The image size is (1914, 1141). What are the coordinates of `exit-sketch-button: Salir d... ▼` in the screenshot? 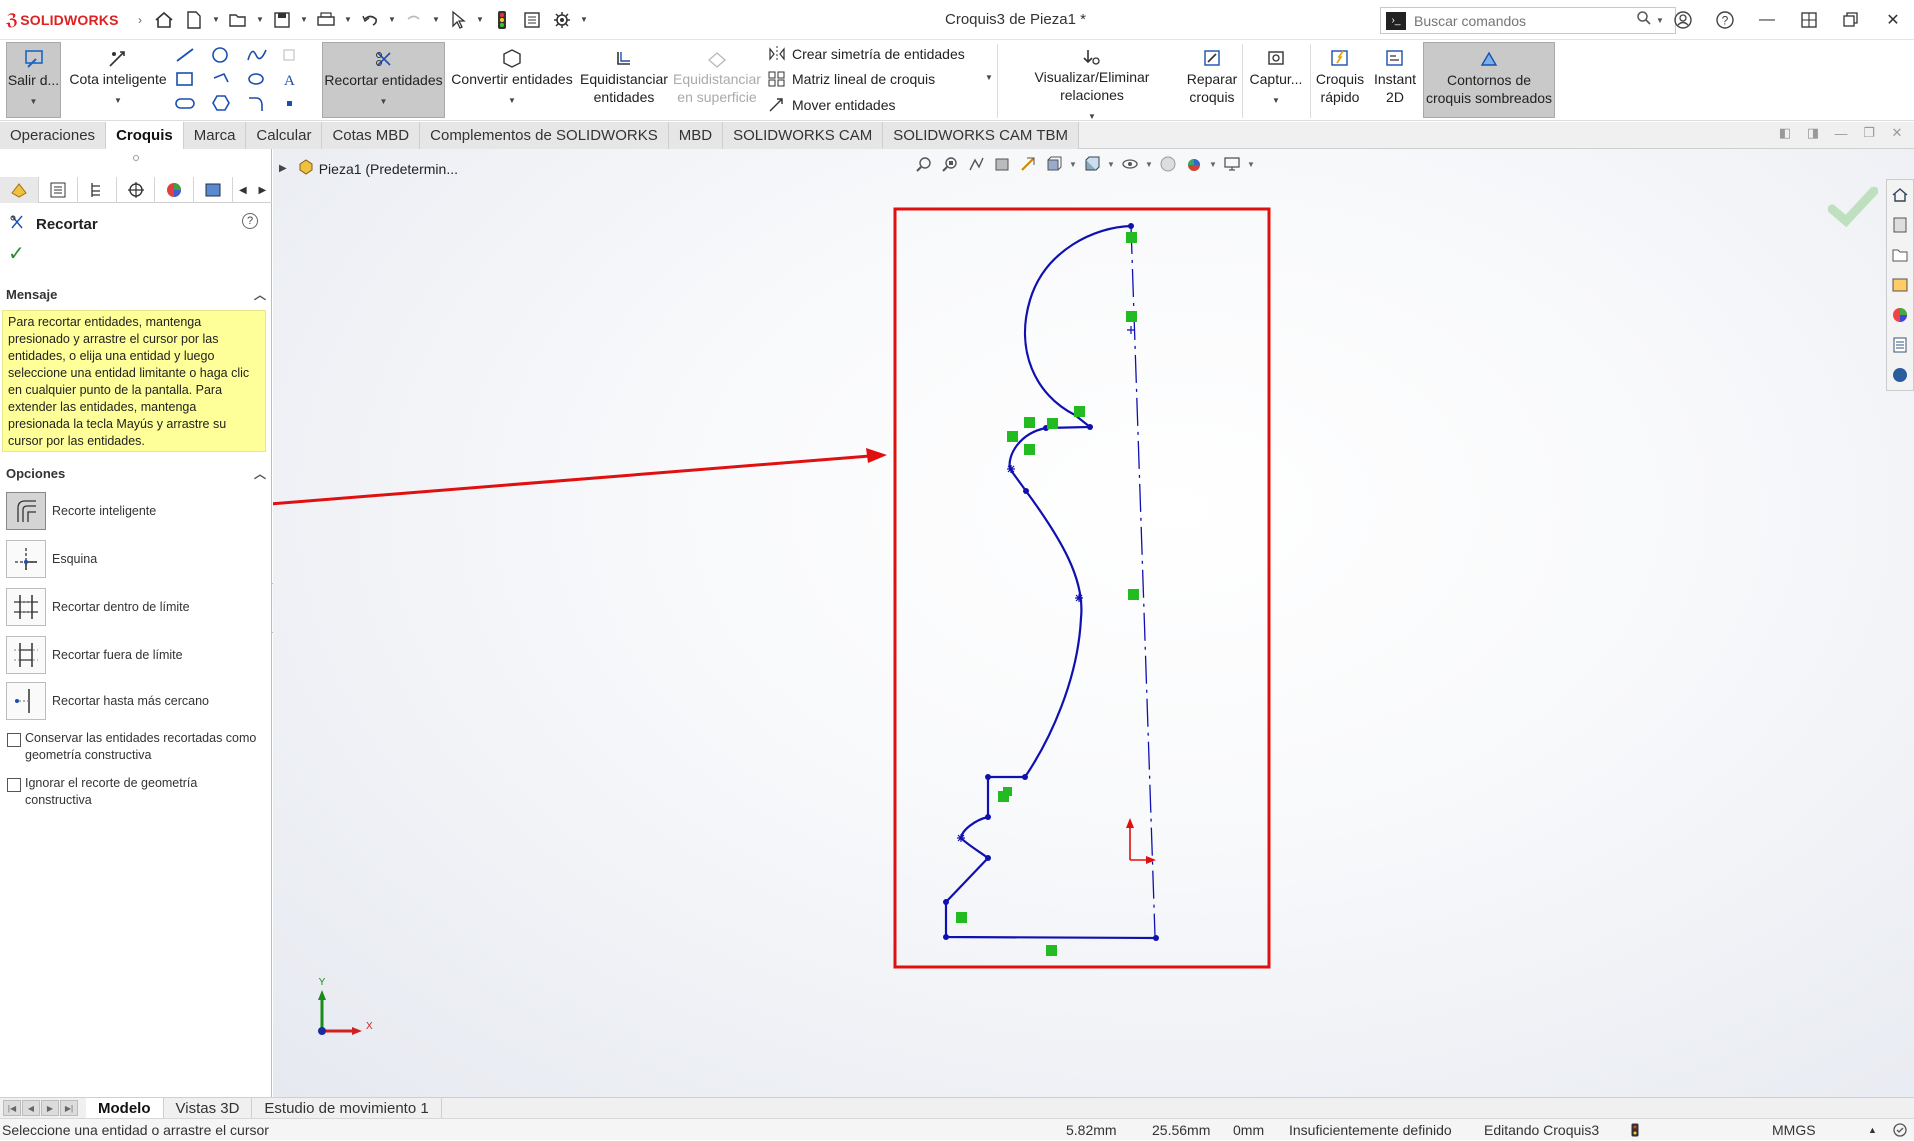 It's located at (33, 80).